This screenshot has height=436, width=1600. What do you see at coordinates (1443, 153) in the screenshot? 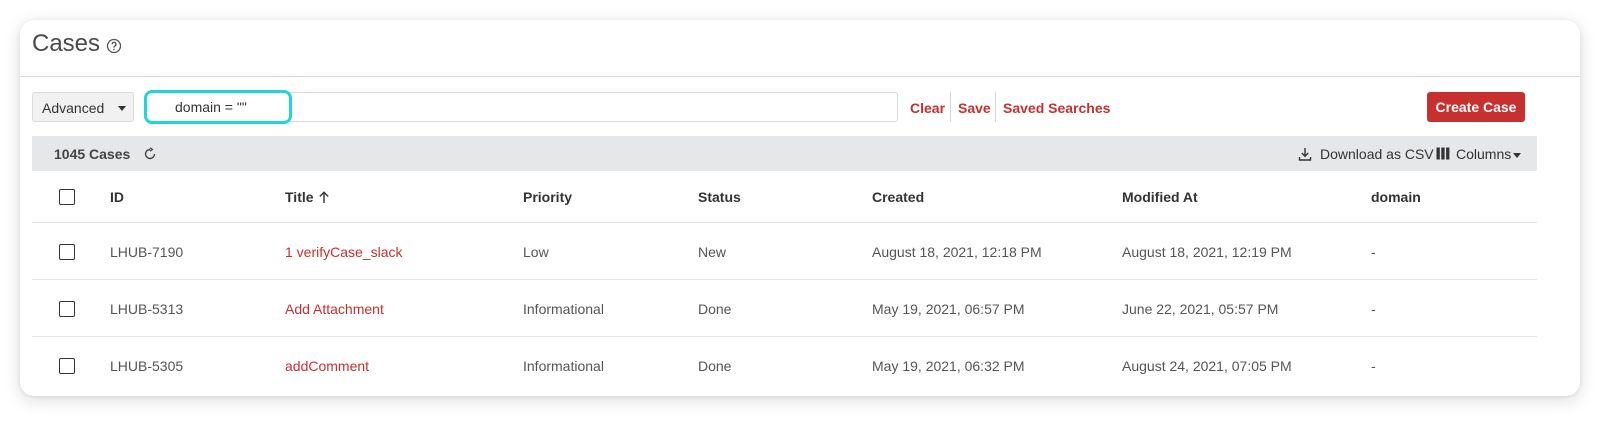
I see `columns-icon` at bounding box center [1443, 153].